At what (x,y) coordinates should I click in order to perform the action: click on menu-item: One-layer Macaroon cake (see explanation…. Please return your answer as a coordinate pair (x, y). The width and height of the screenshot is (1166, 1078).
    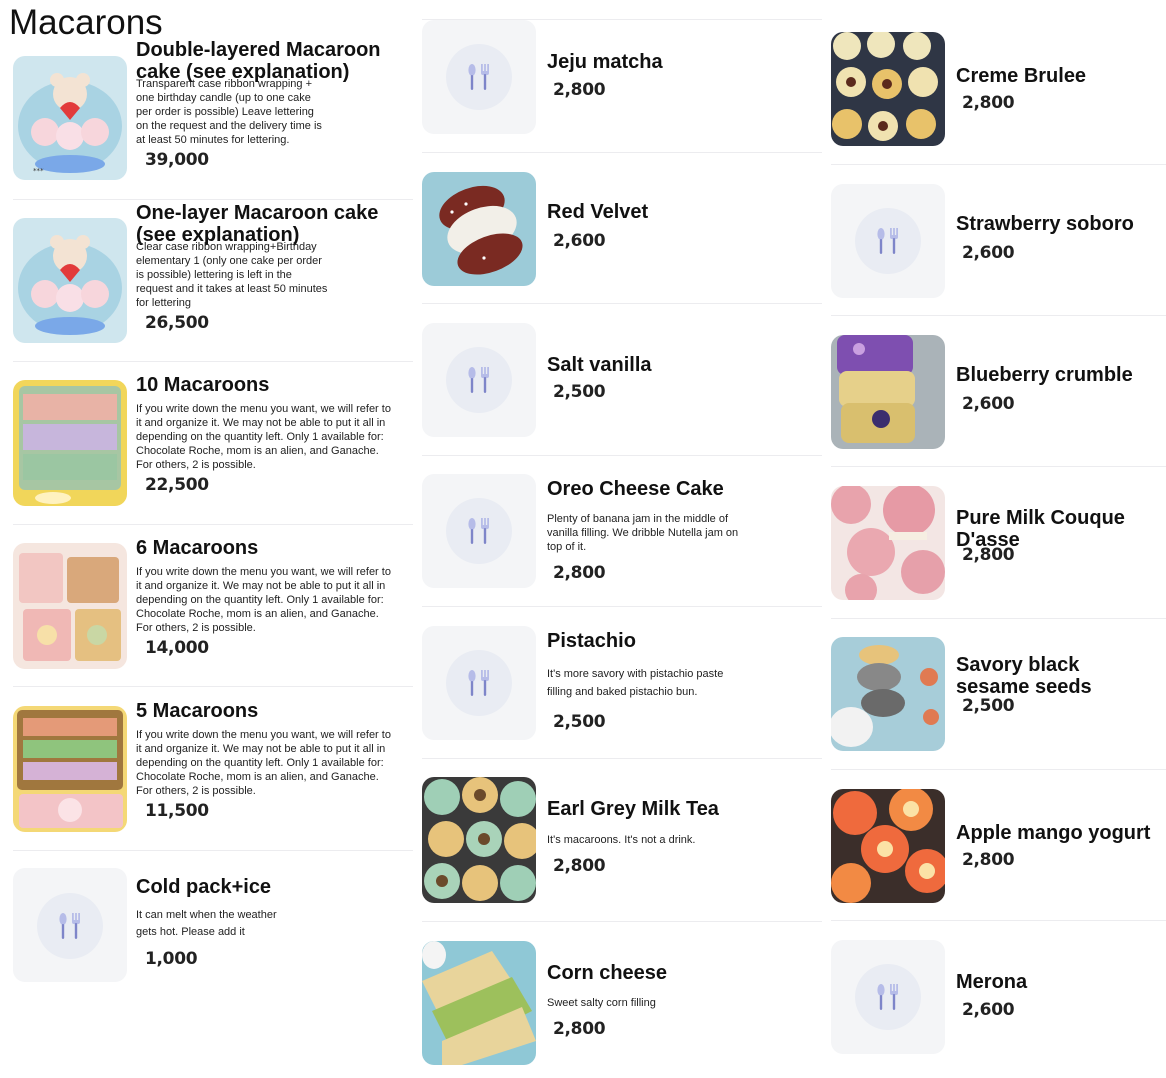
    Looking at the image, I should click on (213, 272).